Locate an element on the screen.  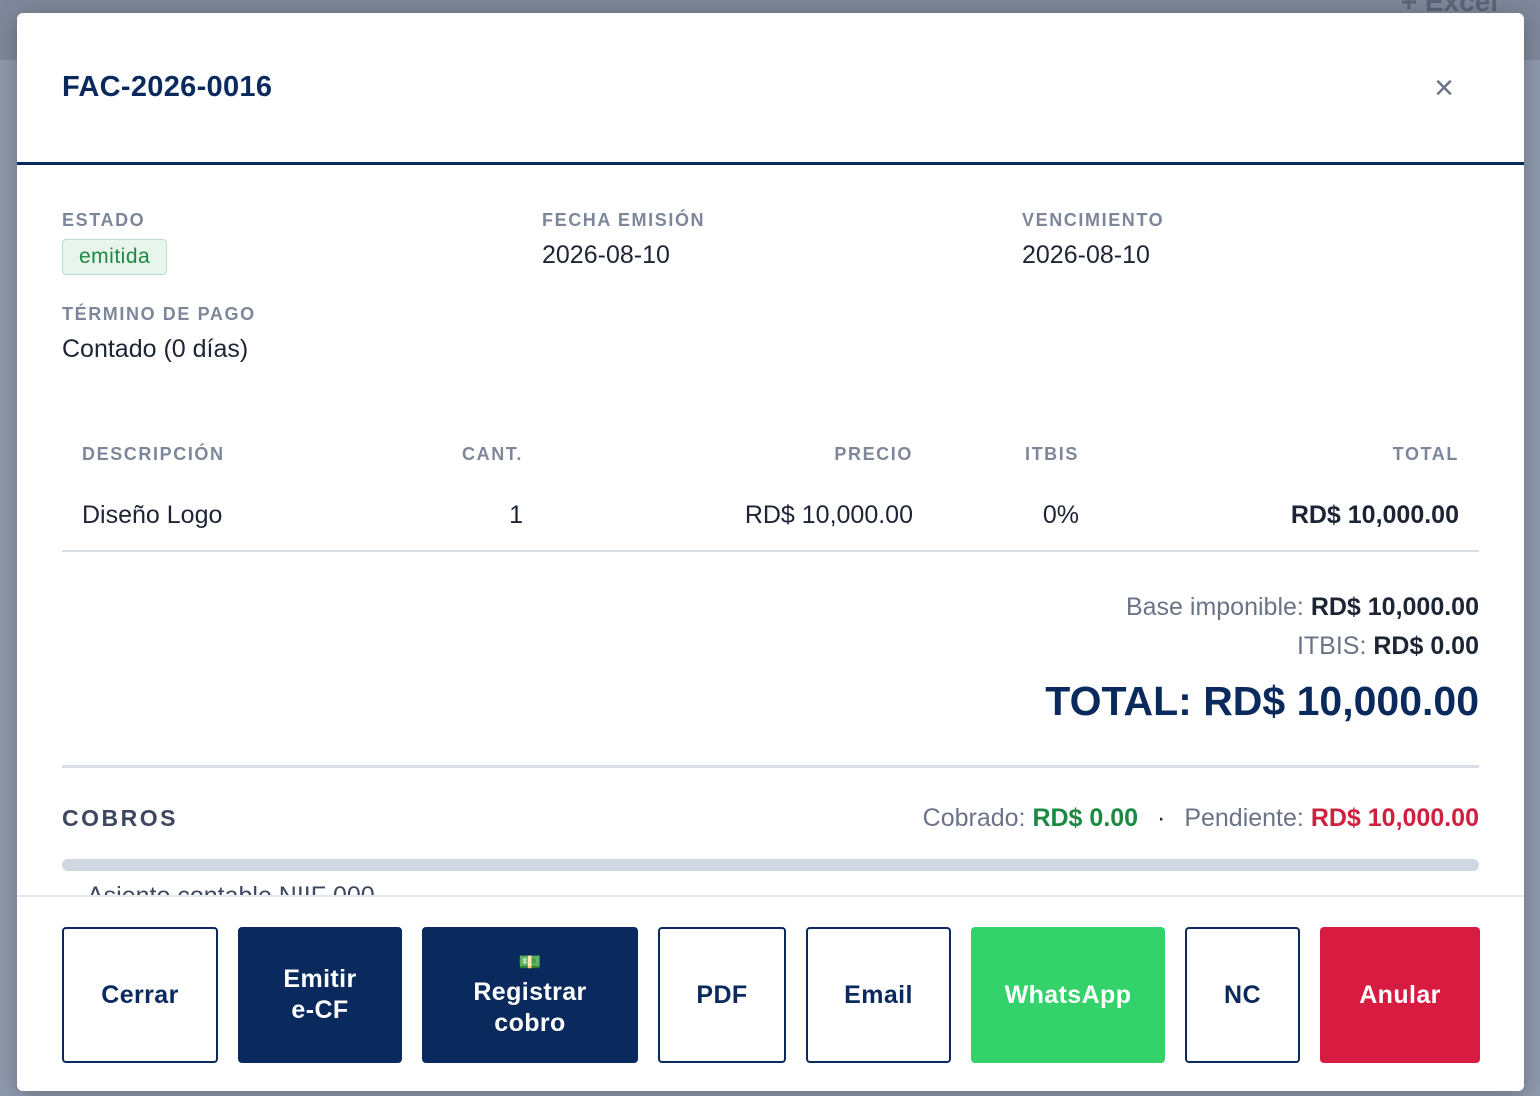
col-descripcion: DESCRIPCIÓN is located at coordinates (153, 454).